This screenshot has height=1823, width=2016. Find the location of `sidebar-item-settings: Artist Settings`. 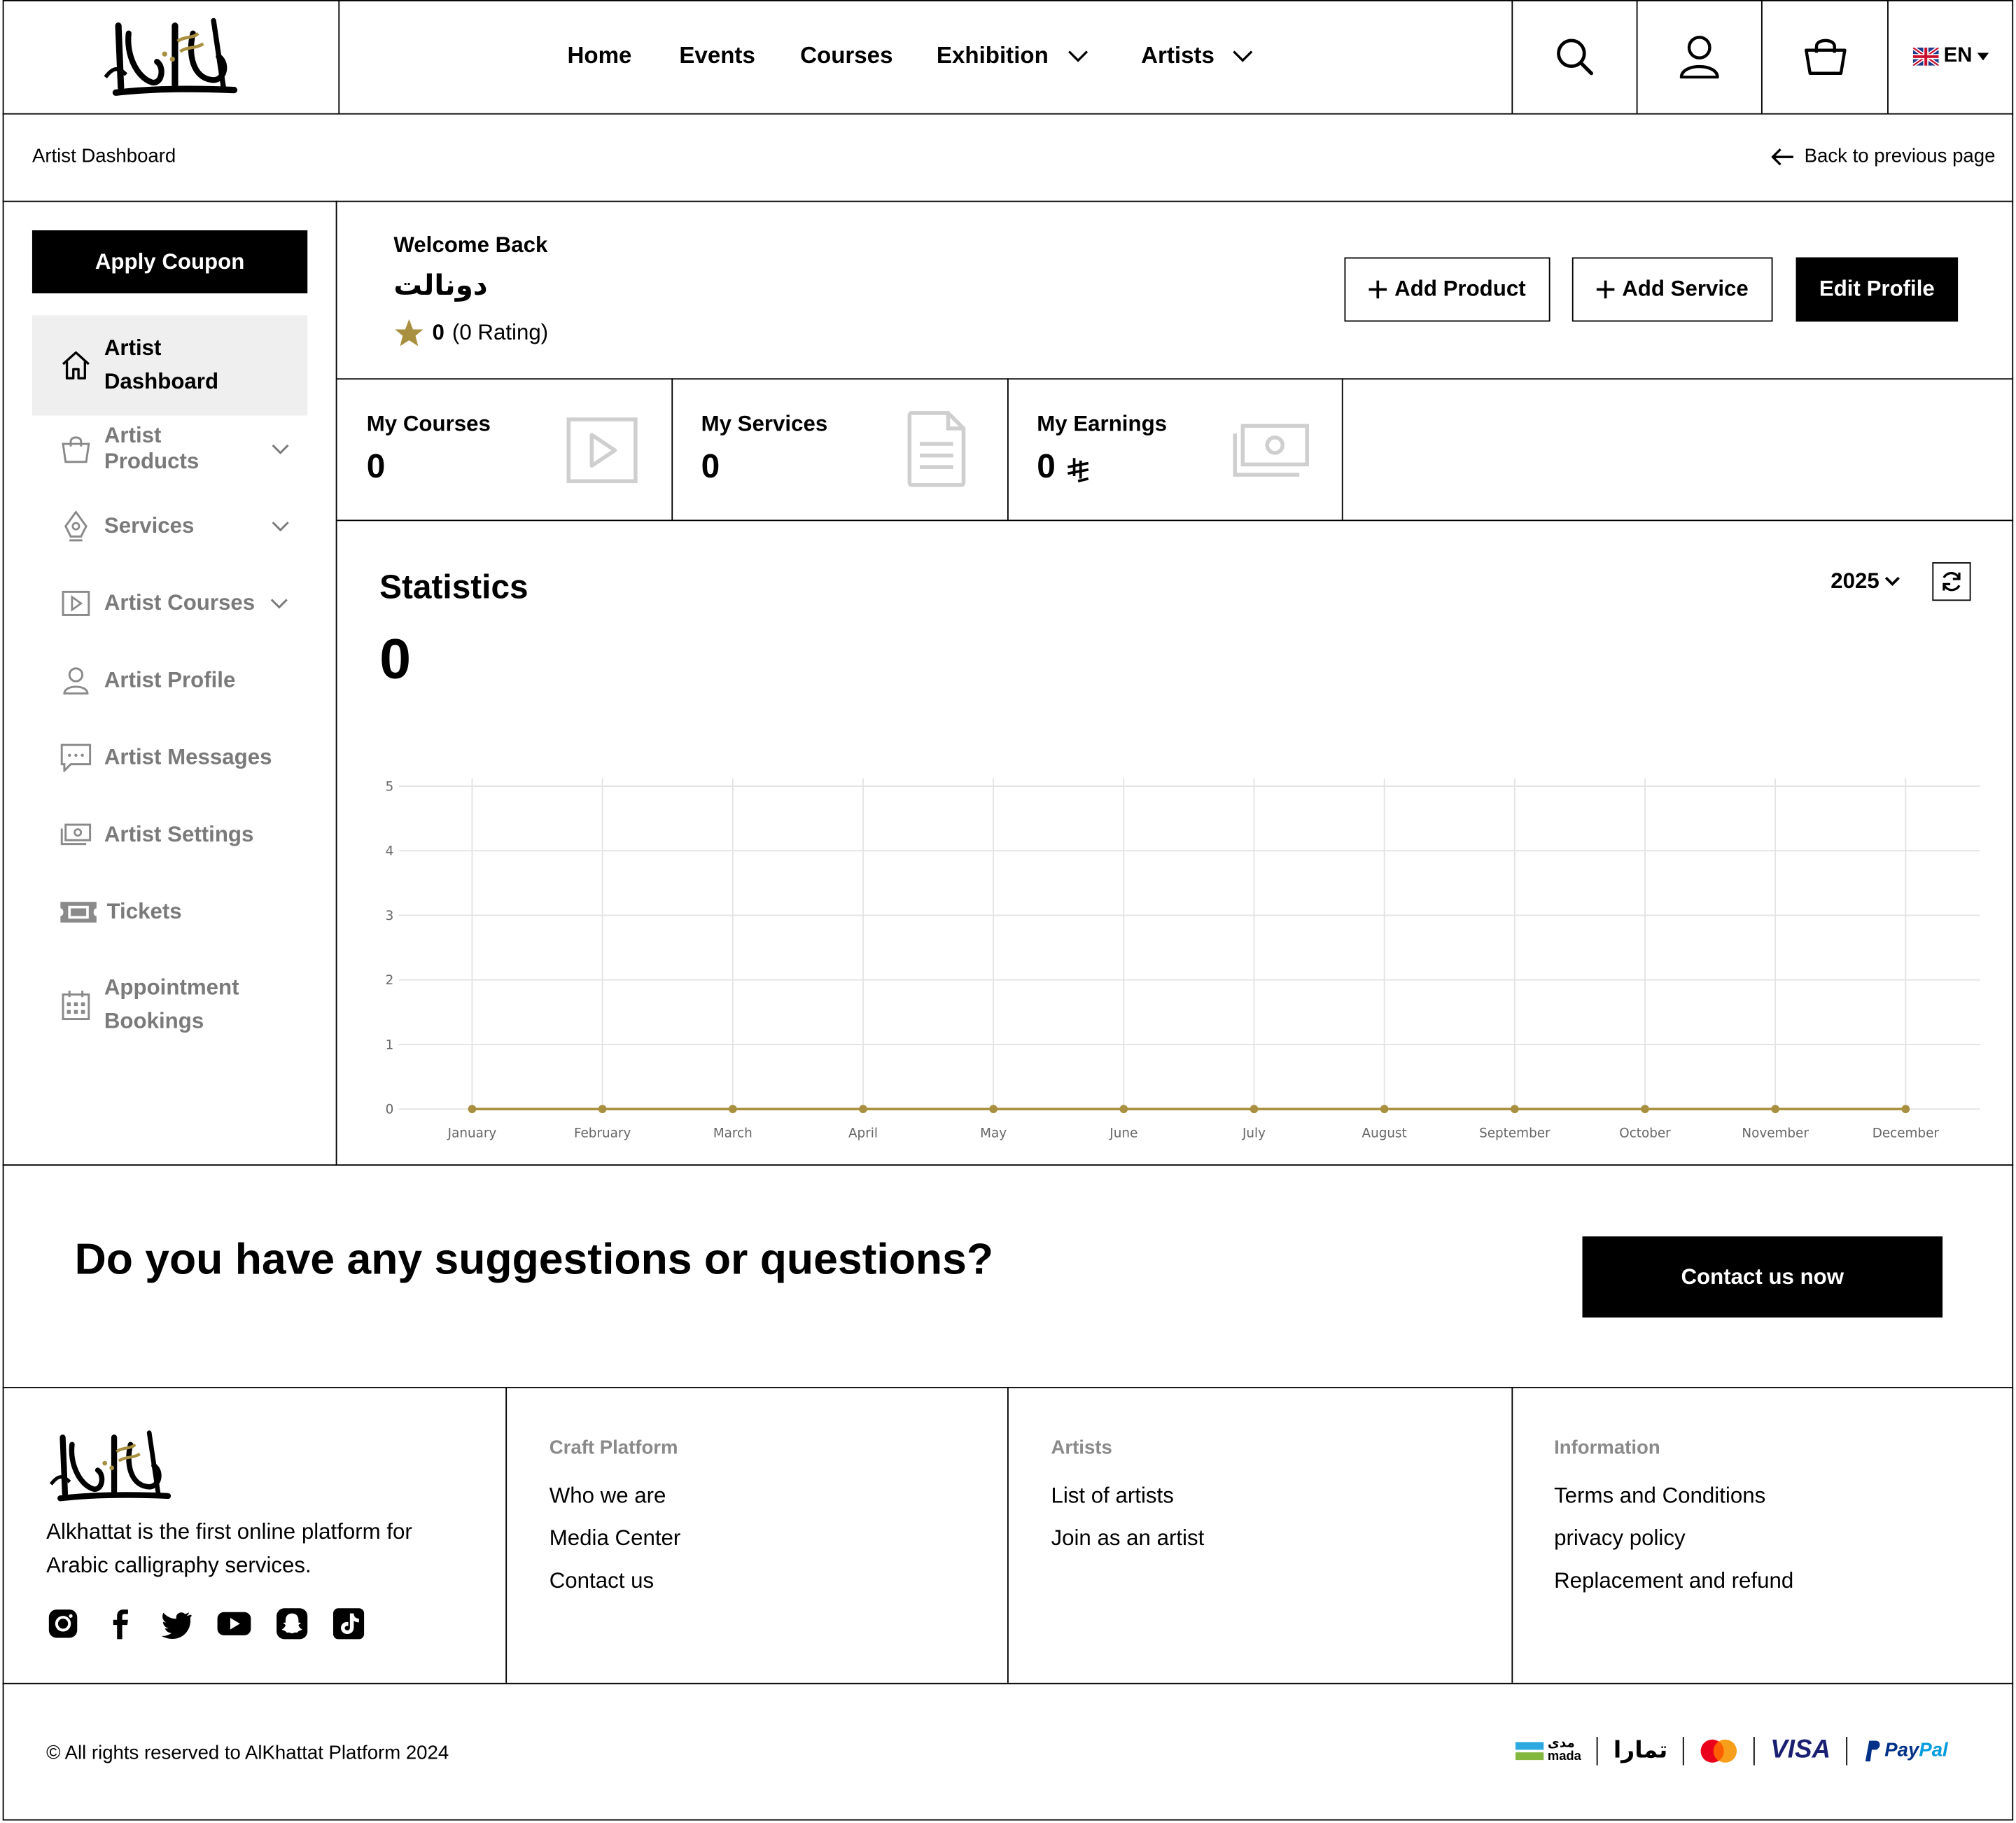

sidebar-item-settings: Artist Settings is located at coordinates (169, 835).